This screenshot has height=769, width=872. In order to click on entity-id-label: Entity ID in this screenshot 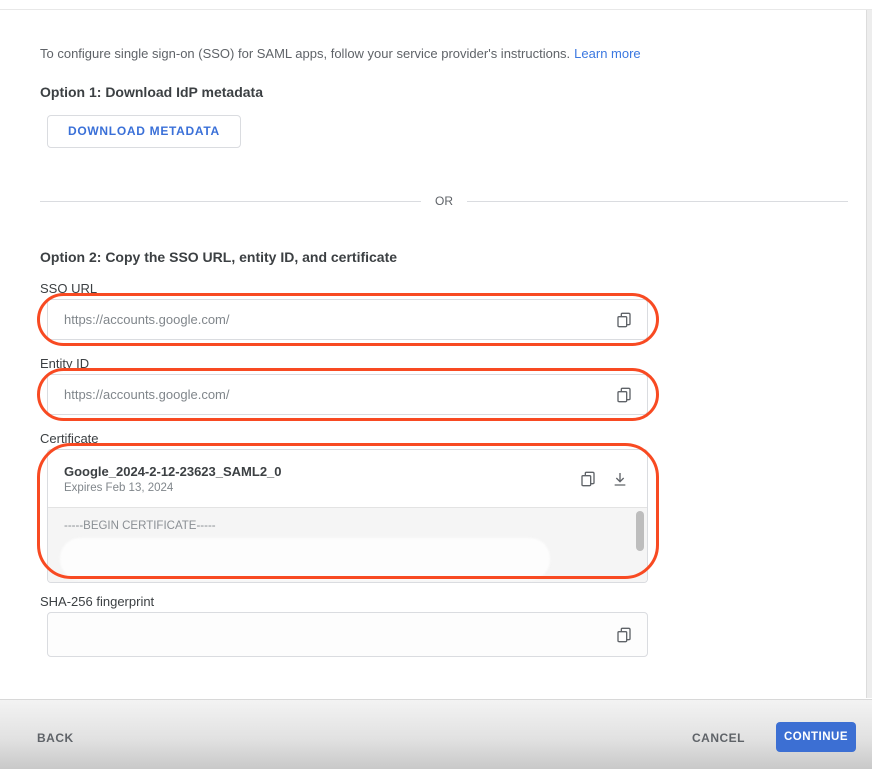, I will do `click(65, 363)`.